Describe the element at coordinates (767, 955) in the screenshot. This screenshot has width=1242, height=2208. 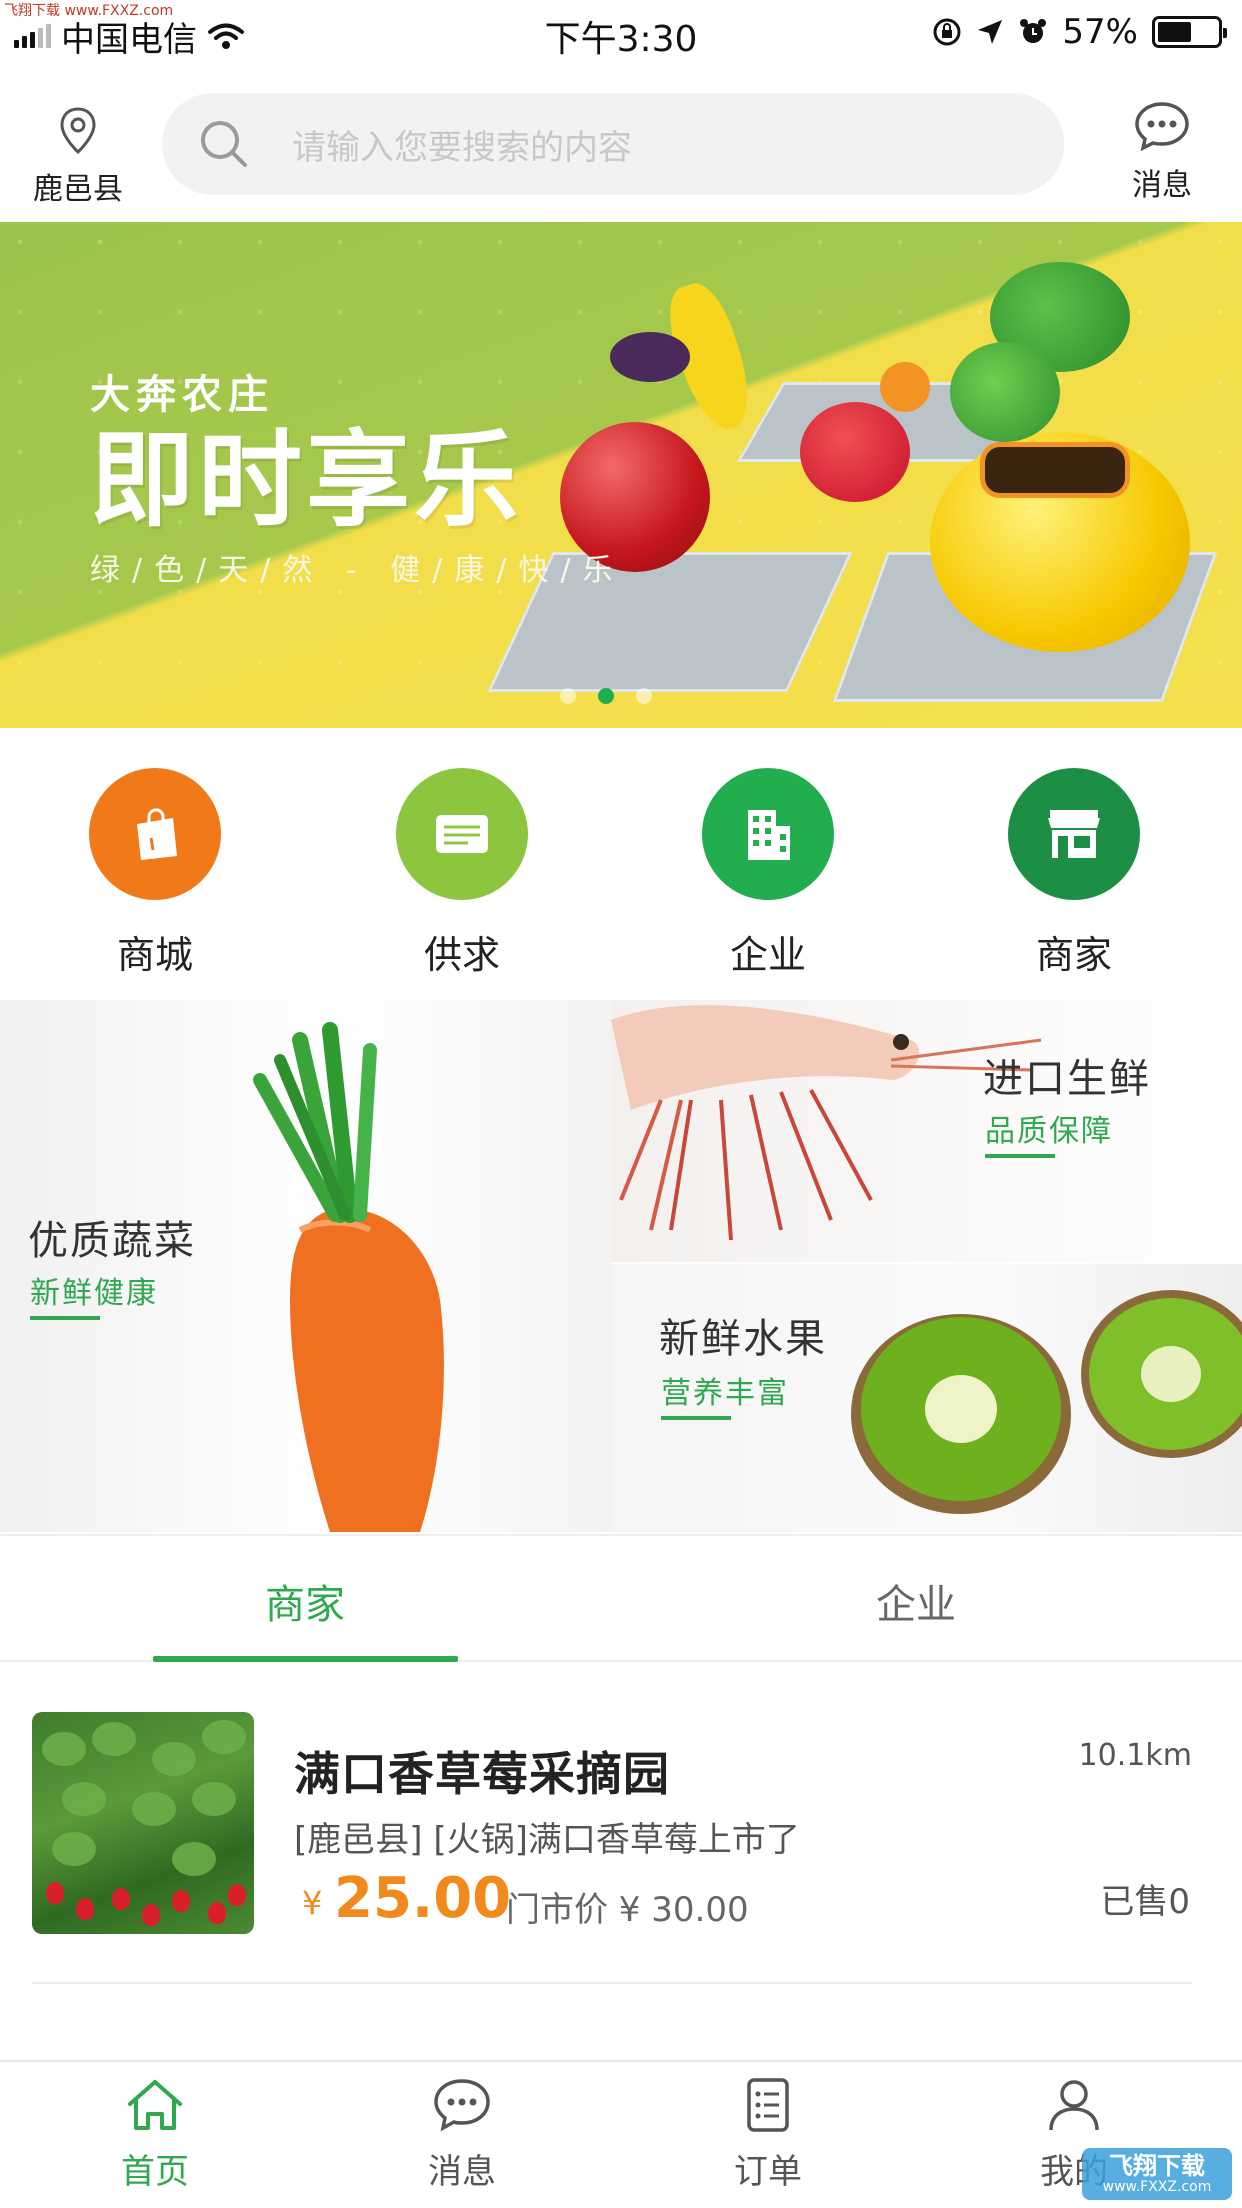
I see `category-enterprise-label: 企业` at that location.